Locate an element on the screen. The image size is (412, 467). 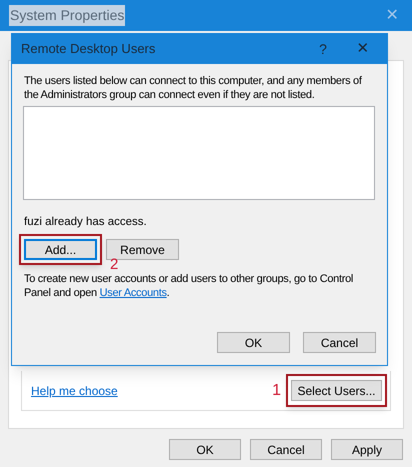
user-accounts-link: User Accounts is located at coordinates (133, 293).